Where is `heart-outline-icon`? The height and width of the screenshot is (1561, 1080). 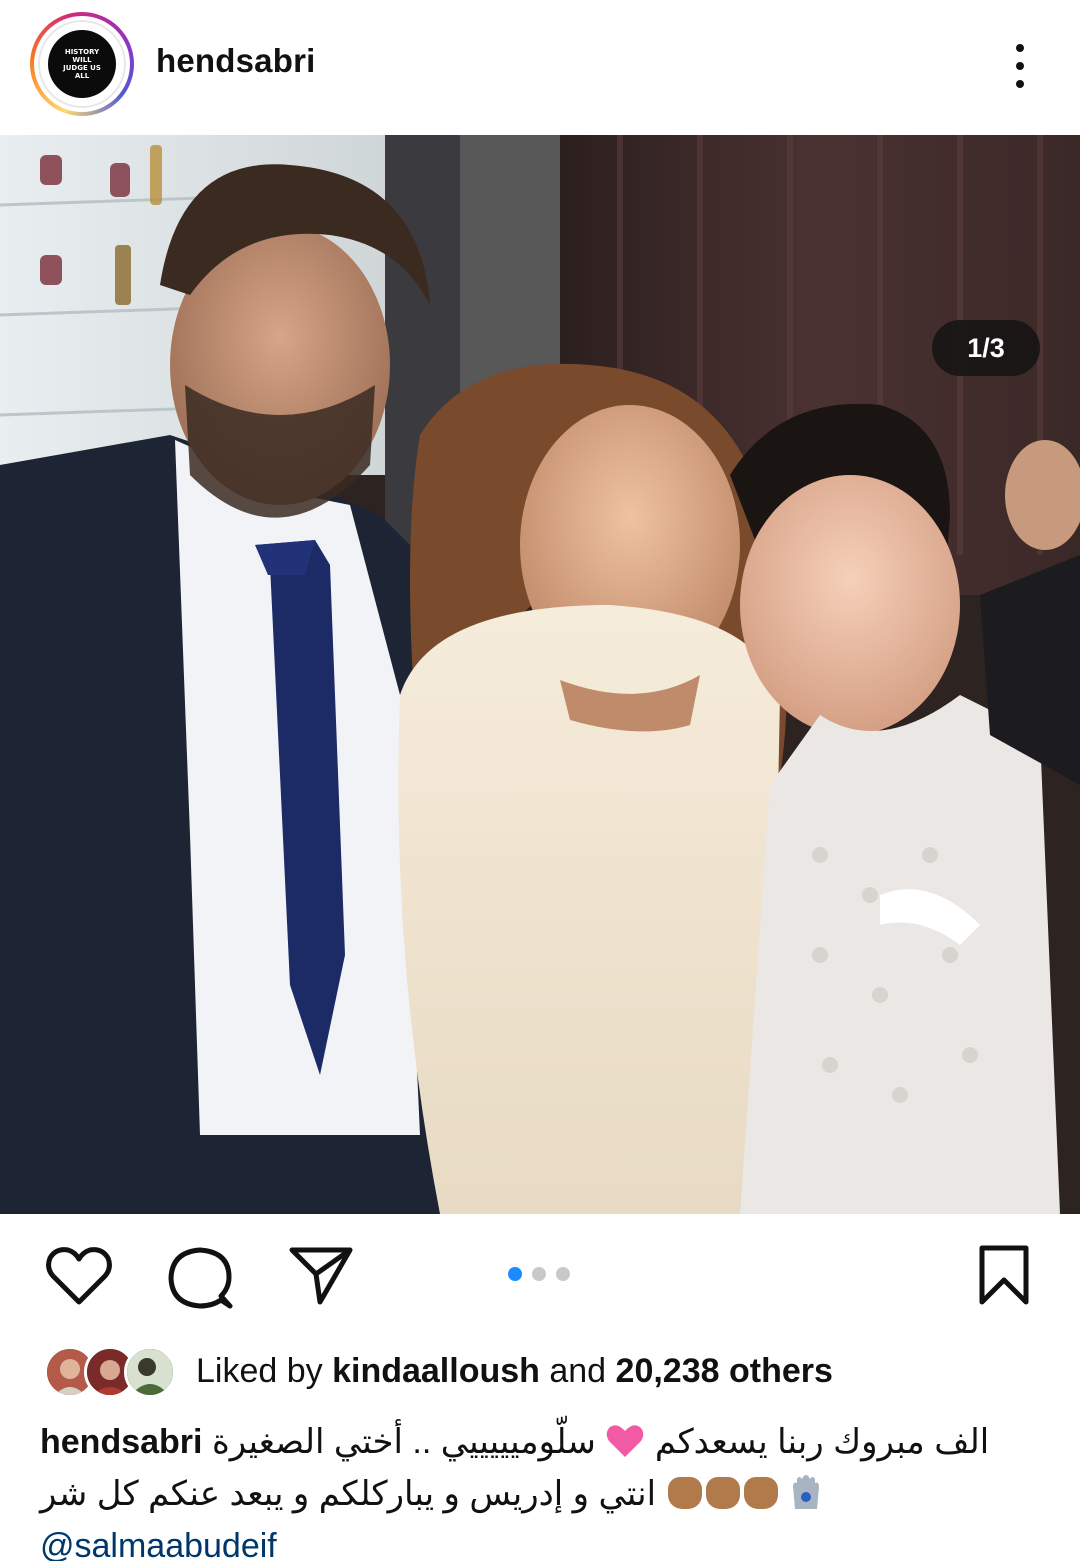 heart-outline-icon is located at coordinates (79, 1276).